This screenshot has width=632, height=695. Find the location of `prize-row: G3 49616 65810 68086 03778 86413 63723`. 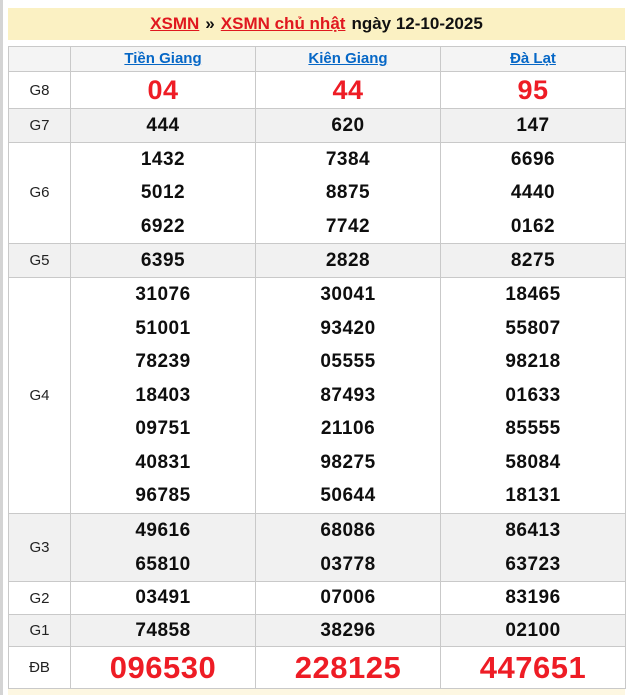

prize-row: G3 49616 65810 68086 03778 86413 63723 is located at coordinates (317, 548).